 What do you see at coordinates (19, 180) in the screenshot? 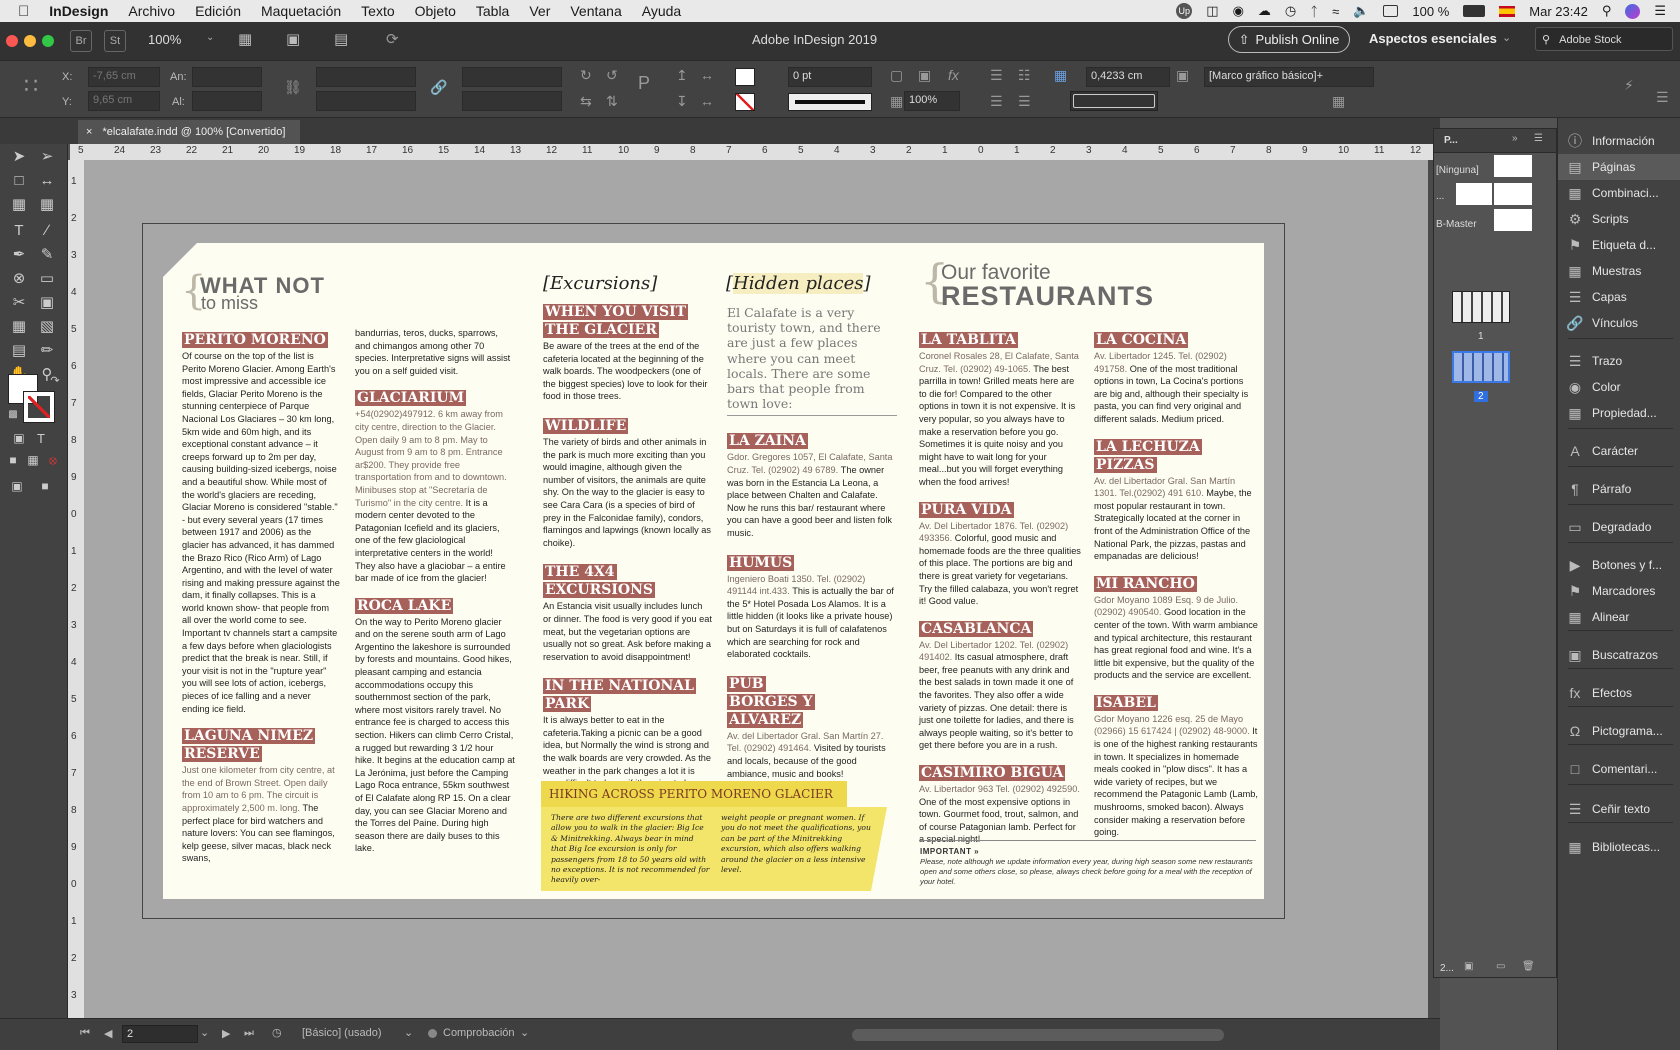
I see `page-tool-icon: □` at bounding box center [19, 180].